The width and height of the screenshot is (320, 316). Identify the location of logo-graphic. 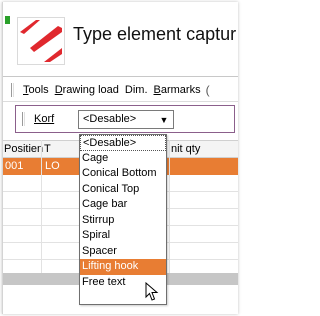
(41, 41).